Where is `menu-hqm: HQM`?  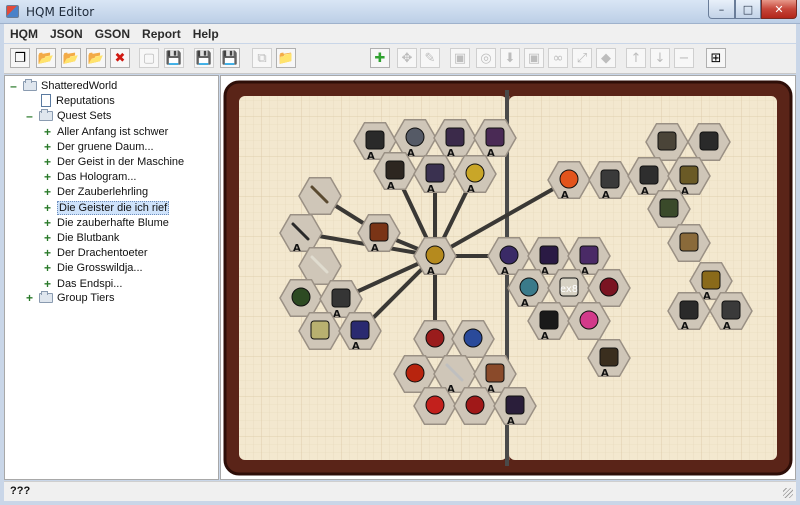
menu-hqm: HQM is located at coordinates (24, 34).